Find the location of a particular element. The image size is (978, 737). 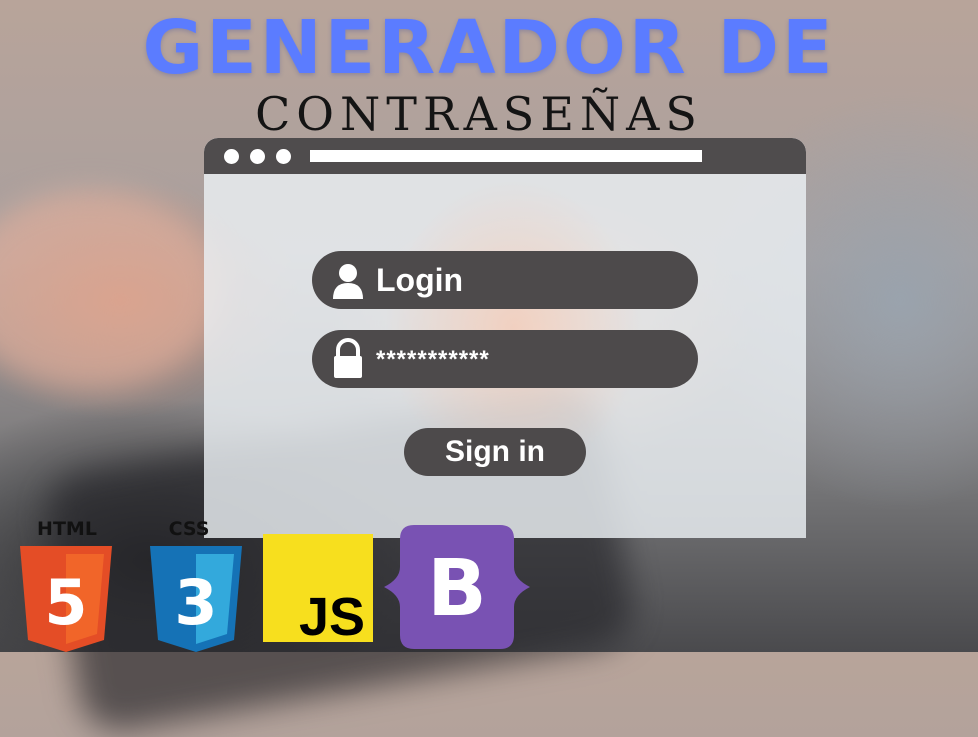

html5-logo: HTML 5 is located at coordinates (65, 585).